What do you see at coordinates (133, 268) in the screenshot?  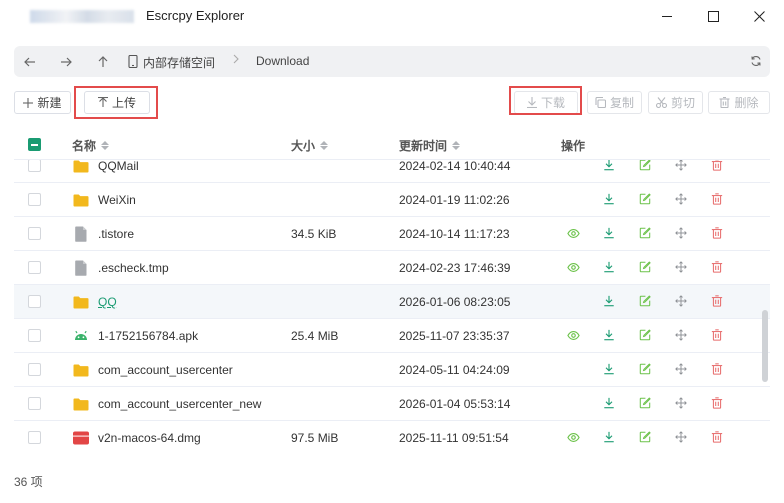 I see `file-name: .escheck.tmp` at bounding box center [133, 268].